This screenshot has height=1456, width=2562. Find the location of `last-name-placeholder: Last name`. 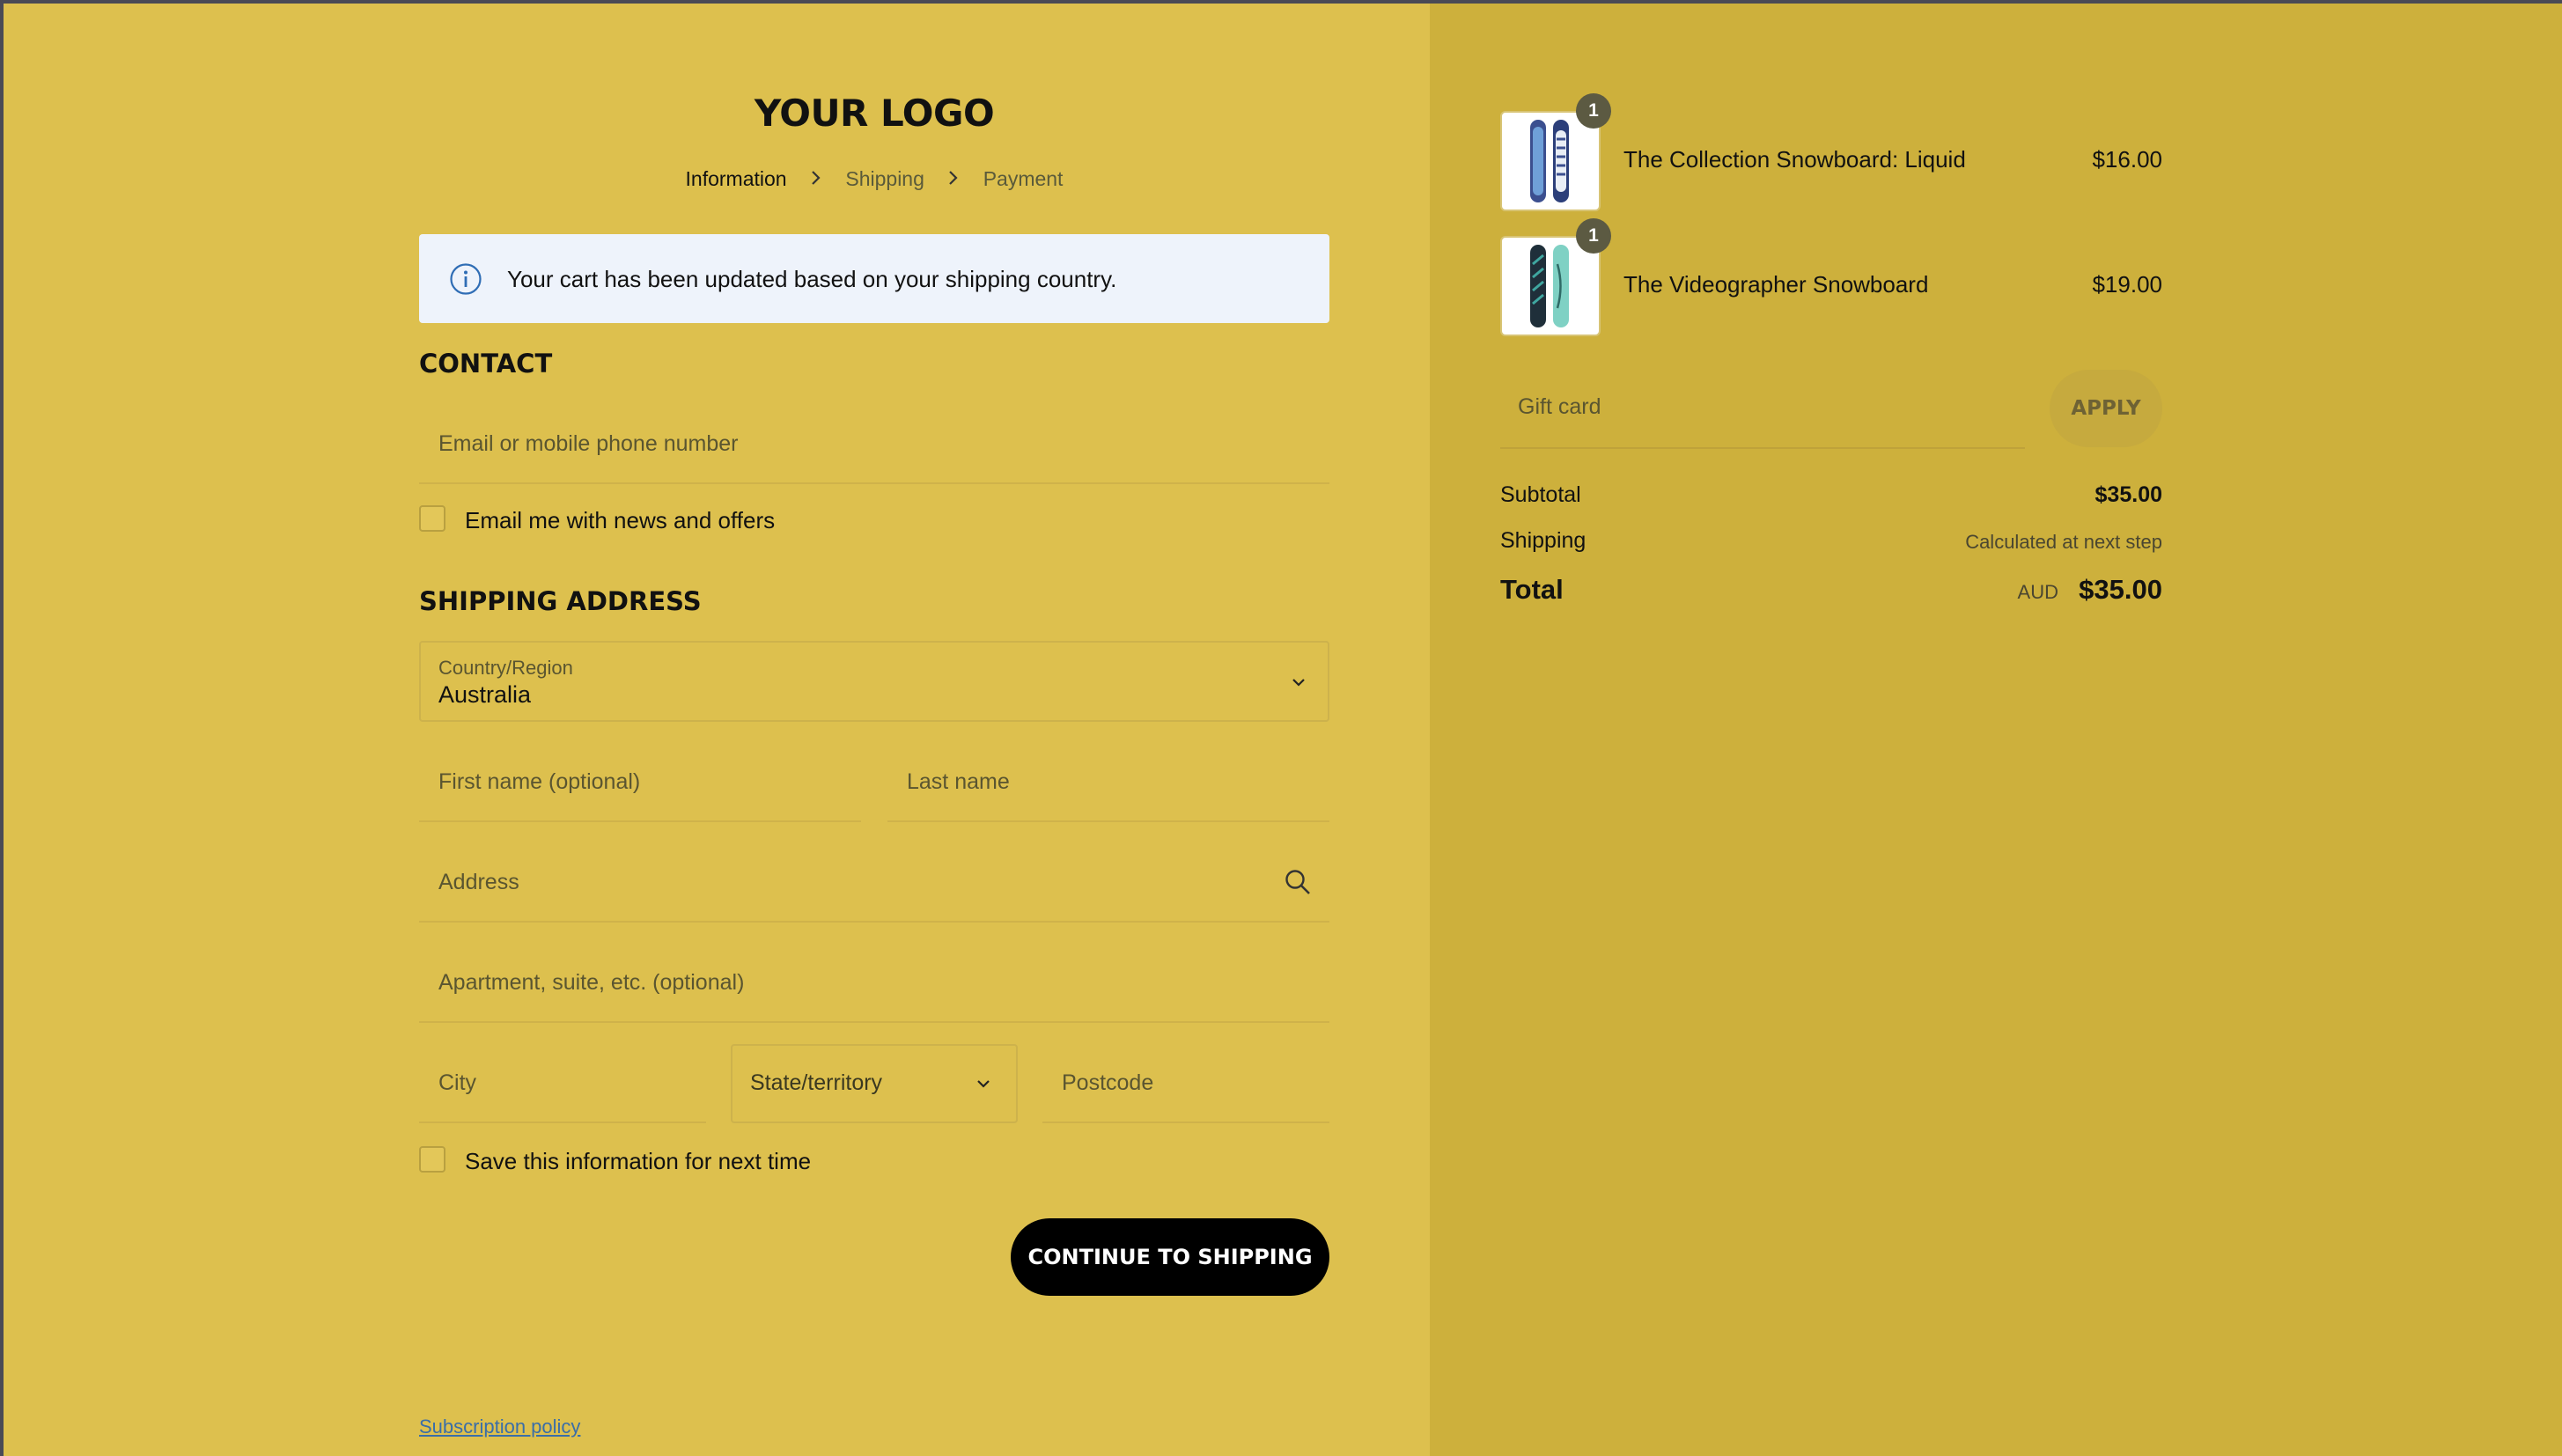

last-name-placeholder: Last name is located at coordinates (958, 781).